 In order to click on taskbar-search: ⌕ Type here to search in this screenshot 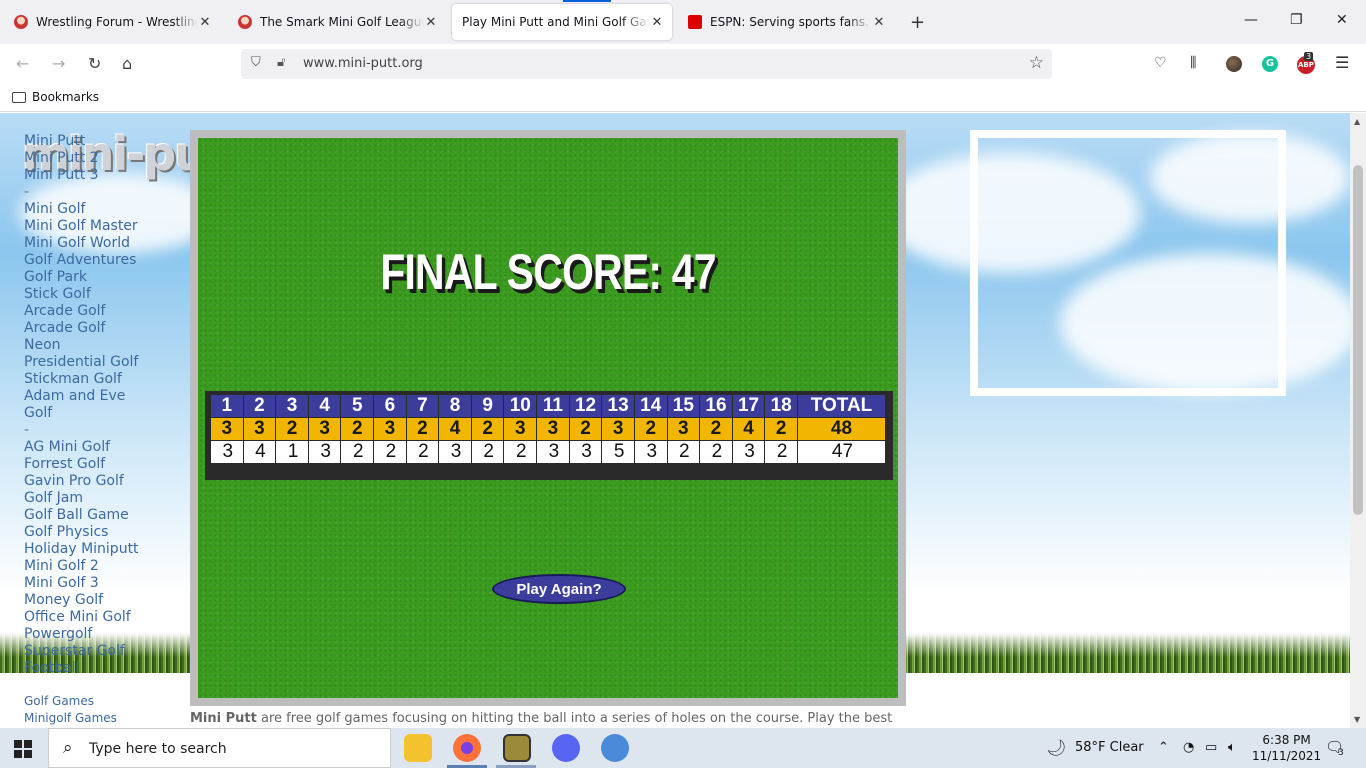, I will do `click(219, 748)`.